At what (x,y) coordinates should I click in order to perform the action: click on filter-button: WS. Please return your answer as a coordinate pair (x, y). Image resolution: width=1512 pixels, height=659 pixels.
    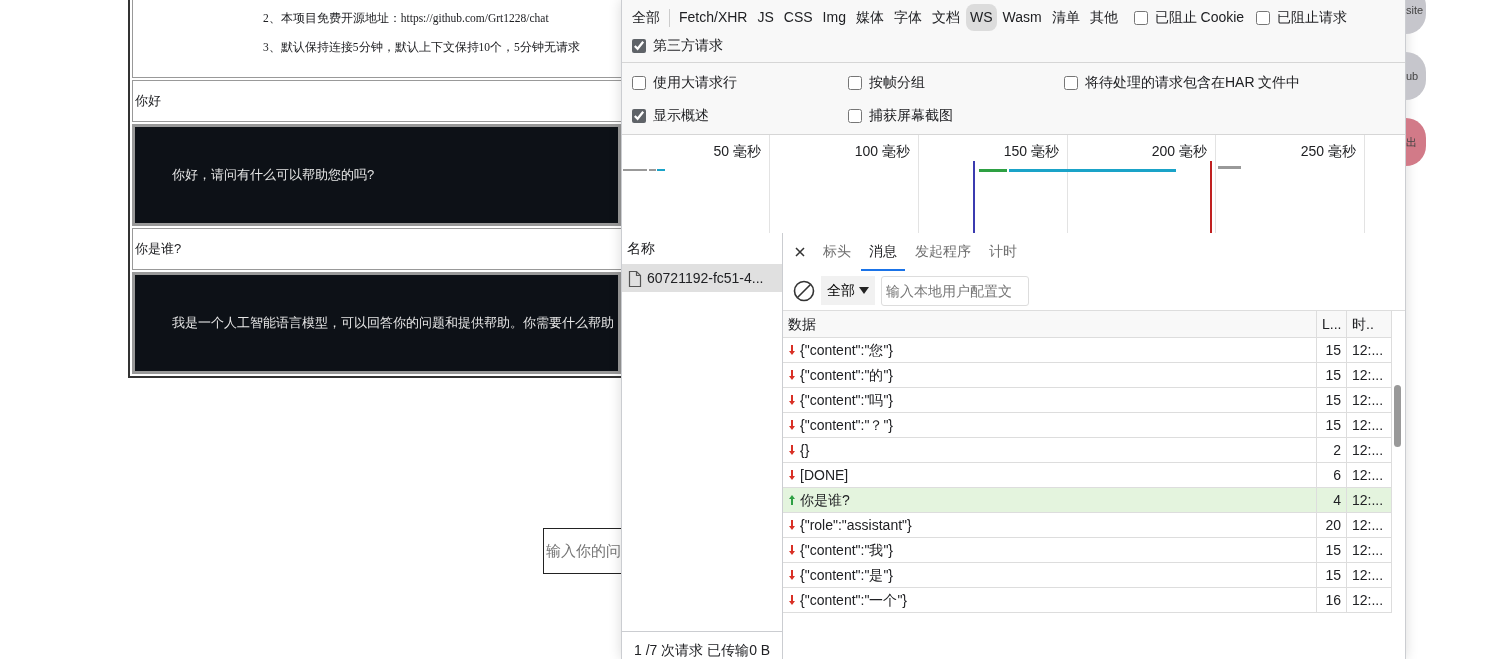
    Looking at the image, I should click on (981, 17).